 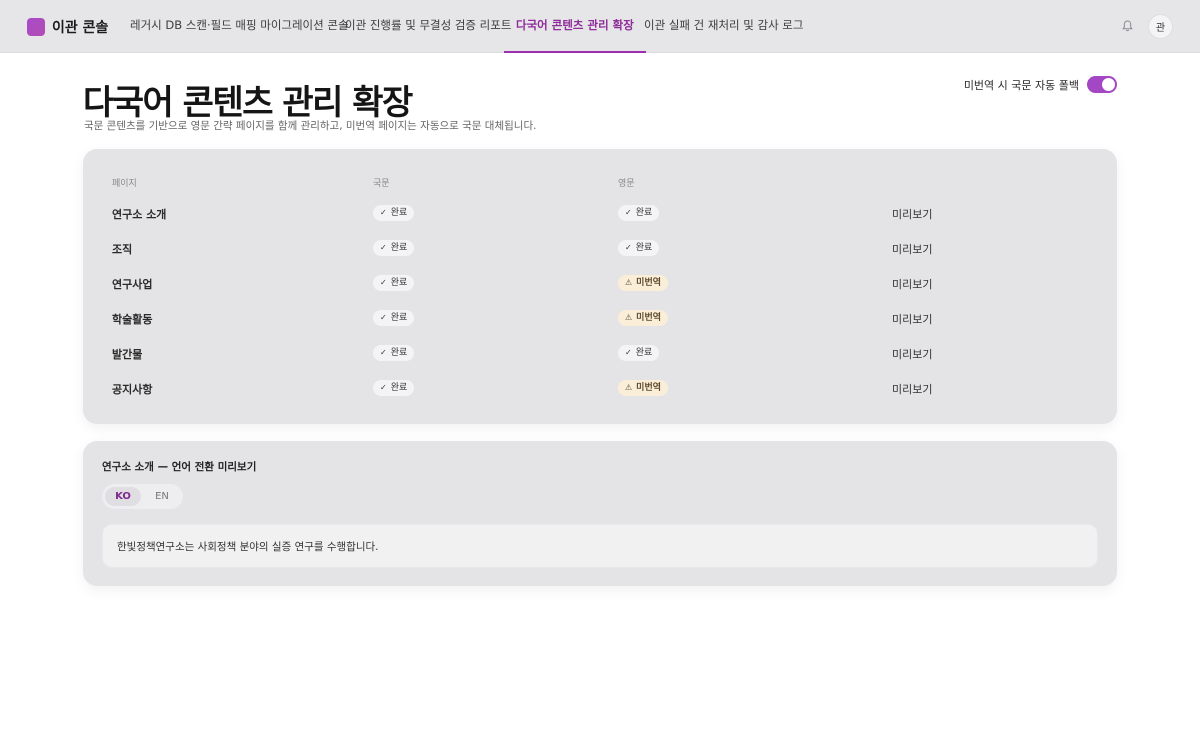 I want to click on lang-en-button: EN, so click(x=162, y=496).